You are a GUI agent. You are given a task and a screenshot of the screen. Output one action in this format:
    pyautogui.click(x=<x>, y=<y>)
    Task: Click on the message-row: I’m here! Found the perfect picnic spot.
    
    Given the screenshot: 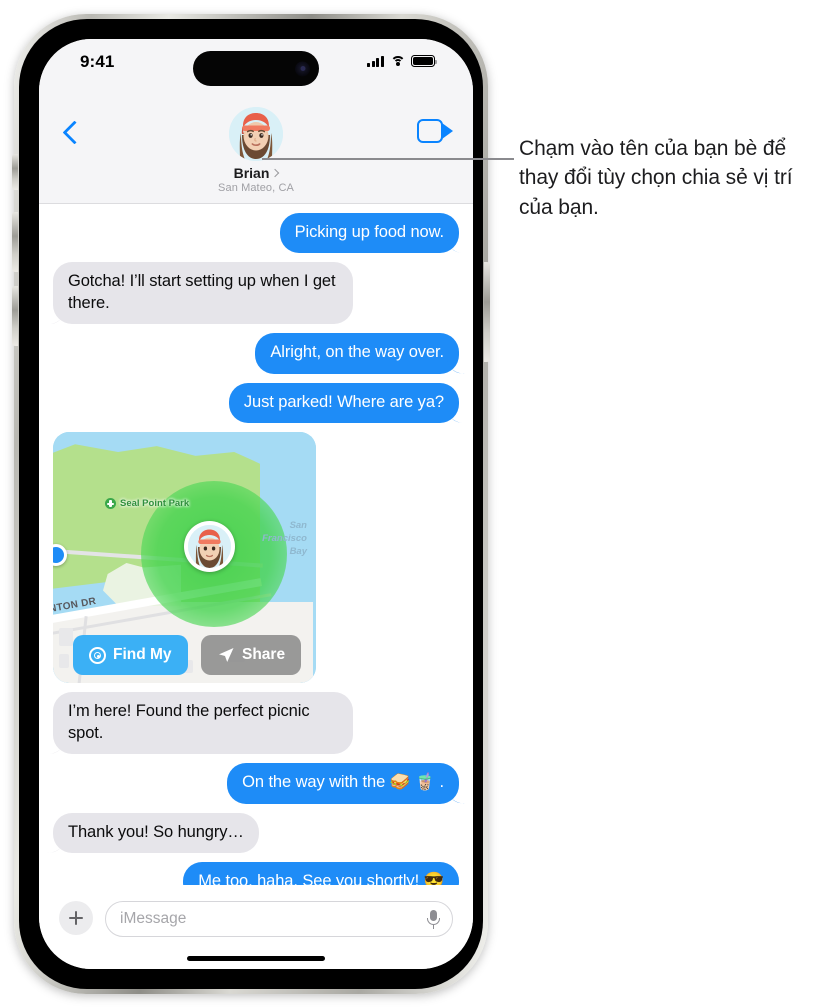 What is the action you would take?
    pyautogui.click(x=252, y=723)
    